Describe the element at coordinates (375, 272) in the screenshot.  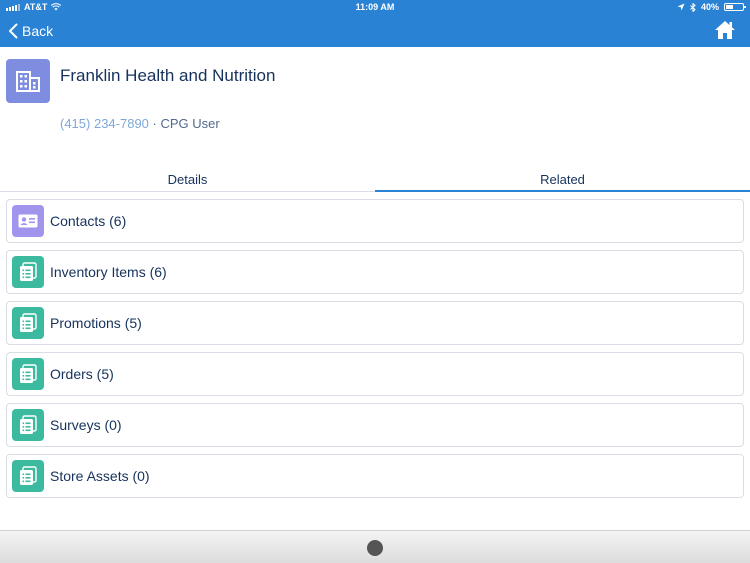
I see `related-item-inventory-items: Inventory Items (6)` at that location.